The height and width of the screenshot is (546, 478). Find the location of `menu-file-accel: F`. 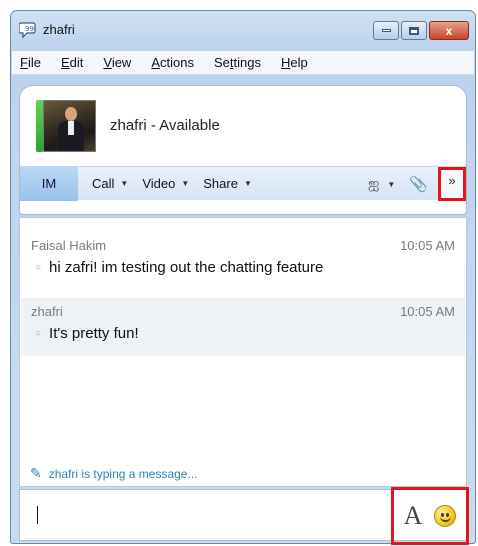

menu-file-accel: F is located at coordinates (24, 62).